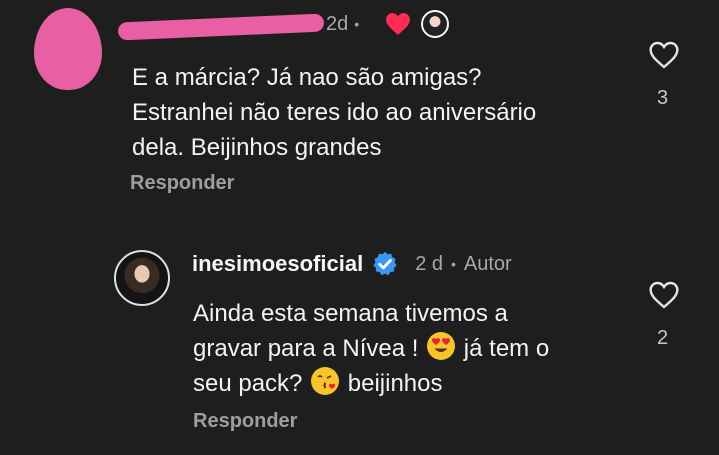  I want to click on reply-text: já tem o, so click(506, 348).